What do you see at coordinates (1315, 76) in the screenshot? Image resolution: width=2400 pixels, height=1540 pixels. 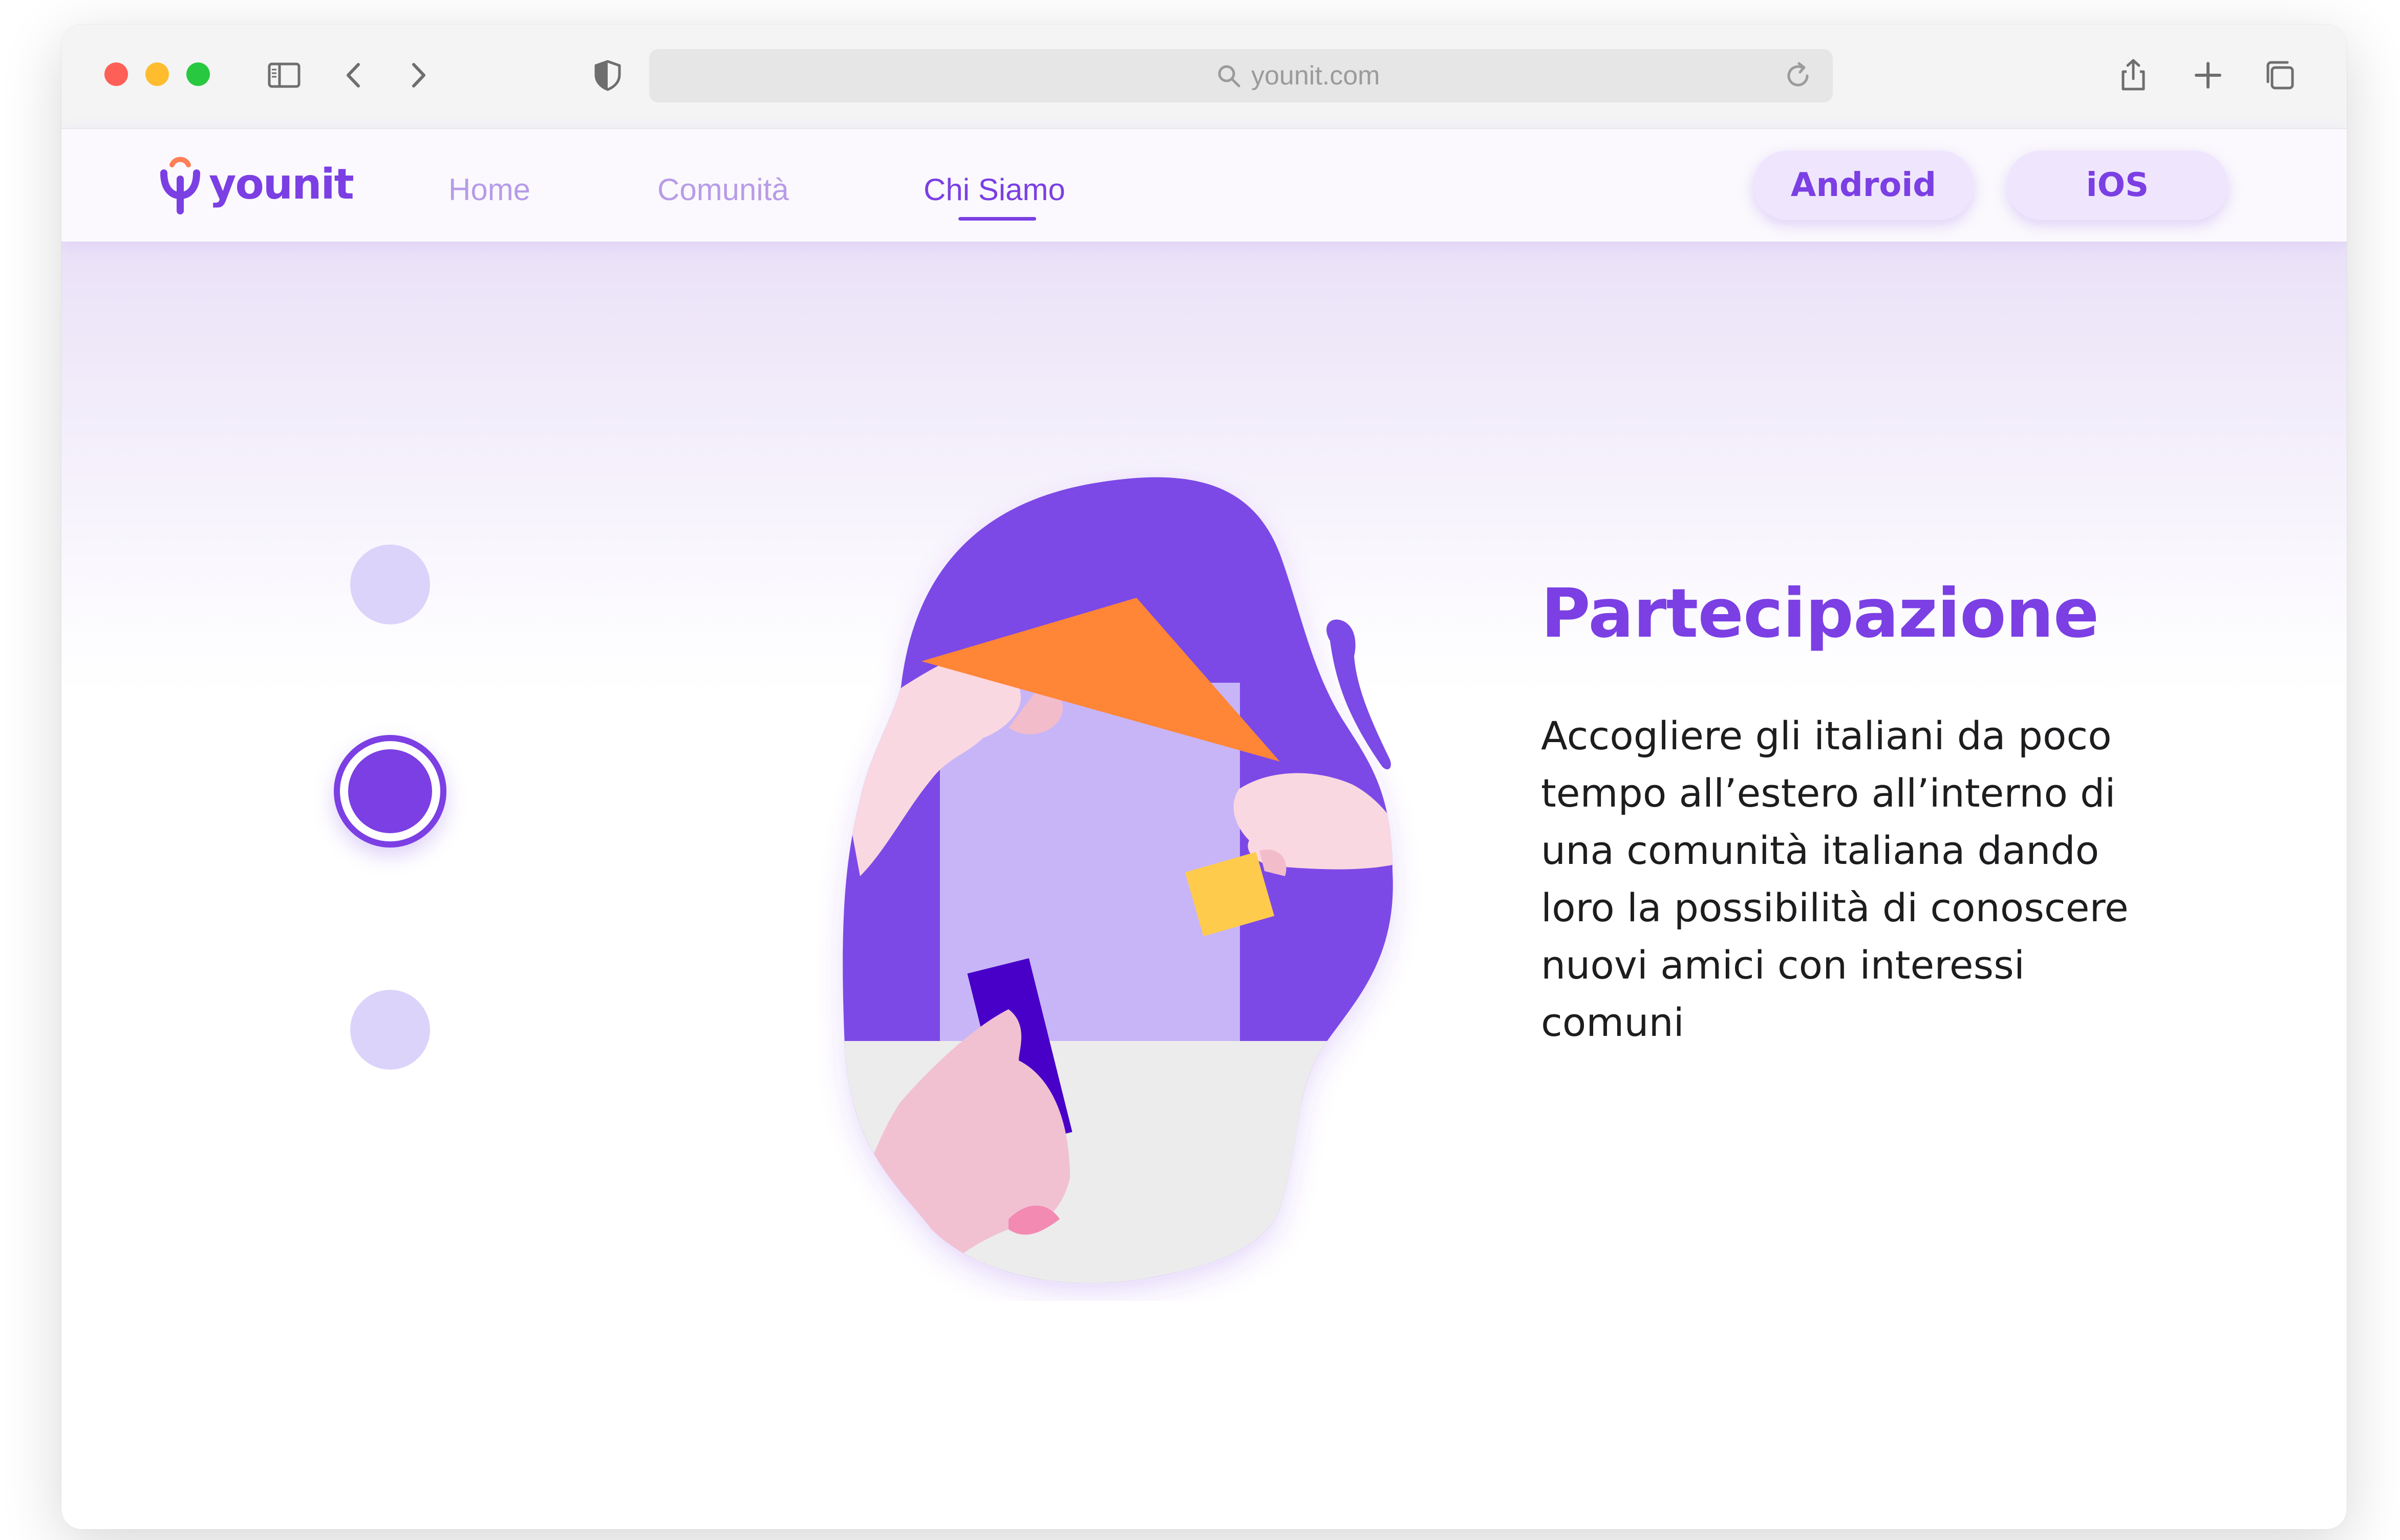 I see `url-text: younit.com` at bounding box center [1315, 76].